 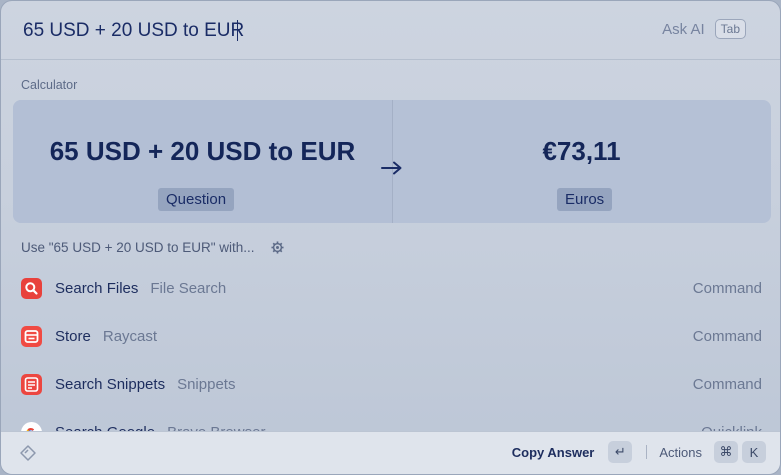 What do you see at coordinates (390, 452) in the screenshot?
I see `action-bar: Copy Answer ↵ Actions ⌘ K` at bounding box center [390, 452].